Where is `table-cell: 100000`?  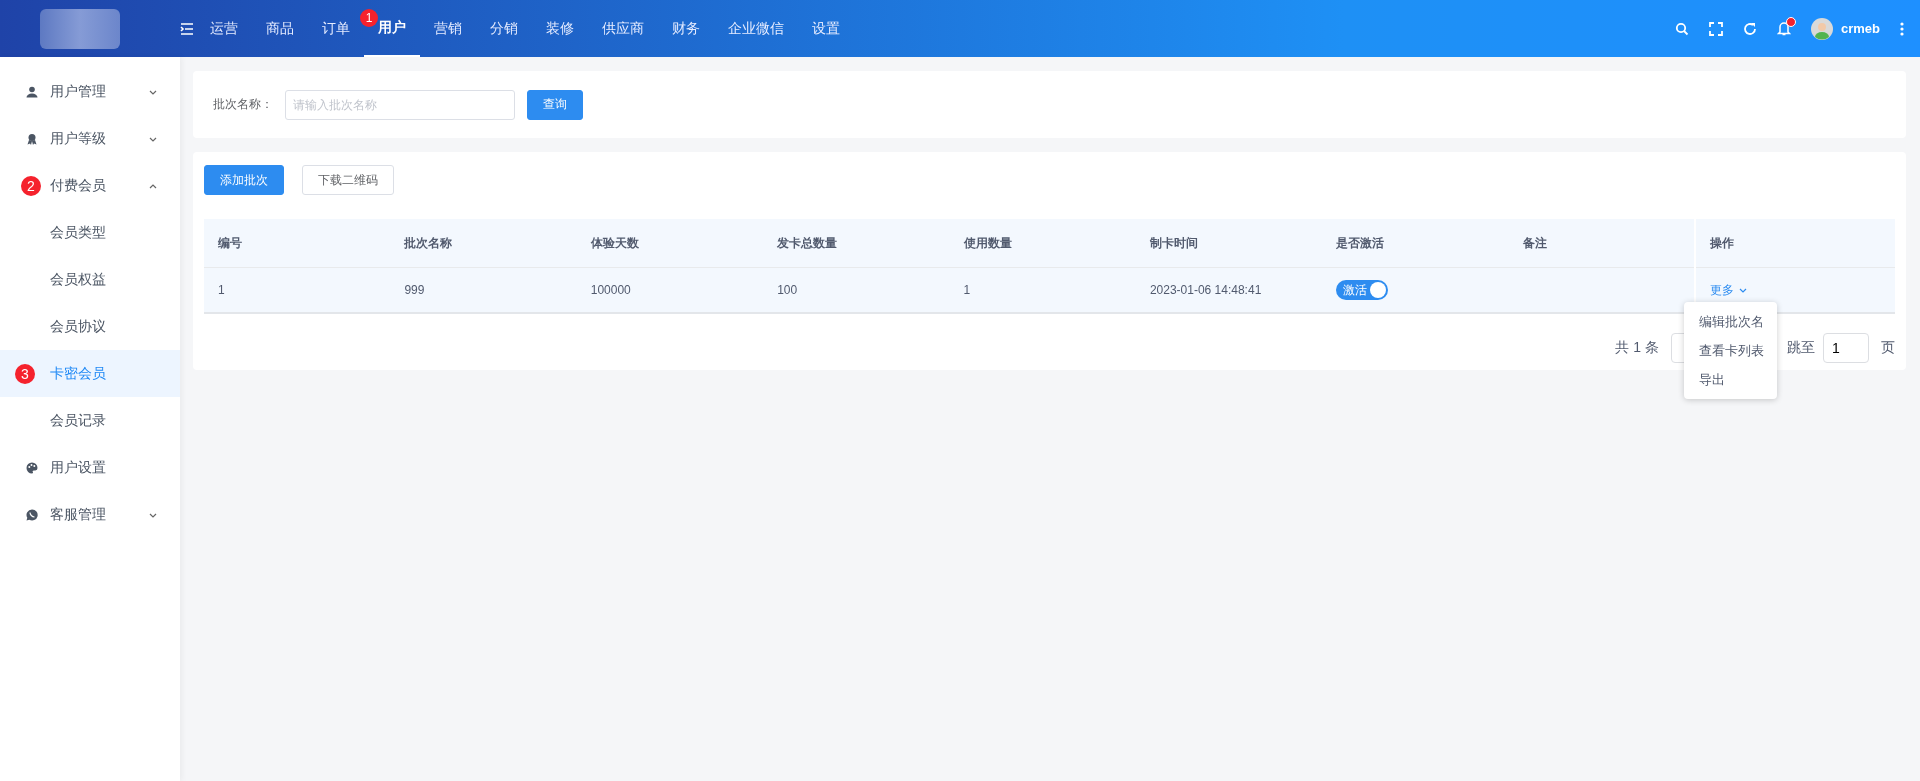 table-cell: 100000 is located at coordinates (670, 290).